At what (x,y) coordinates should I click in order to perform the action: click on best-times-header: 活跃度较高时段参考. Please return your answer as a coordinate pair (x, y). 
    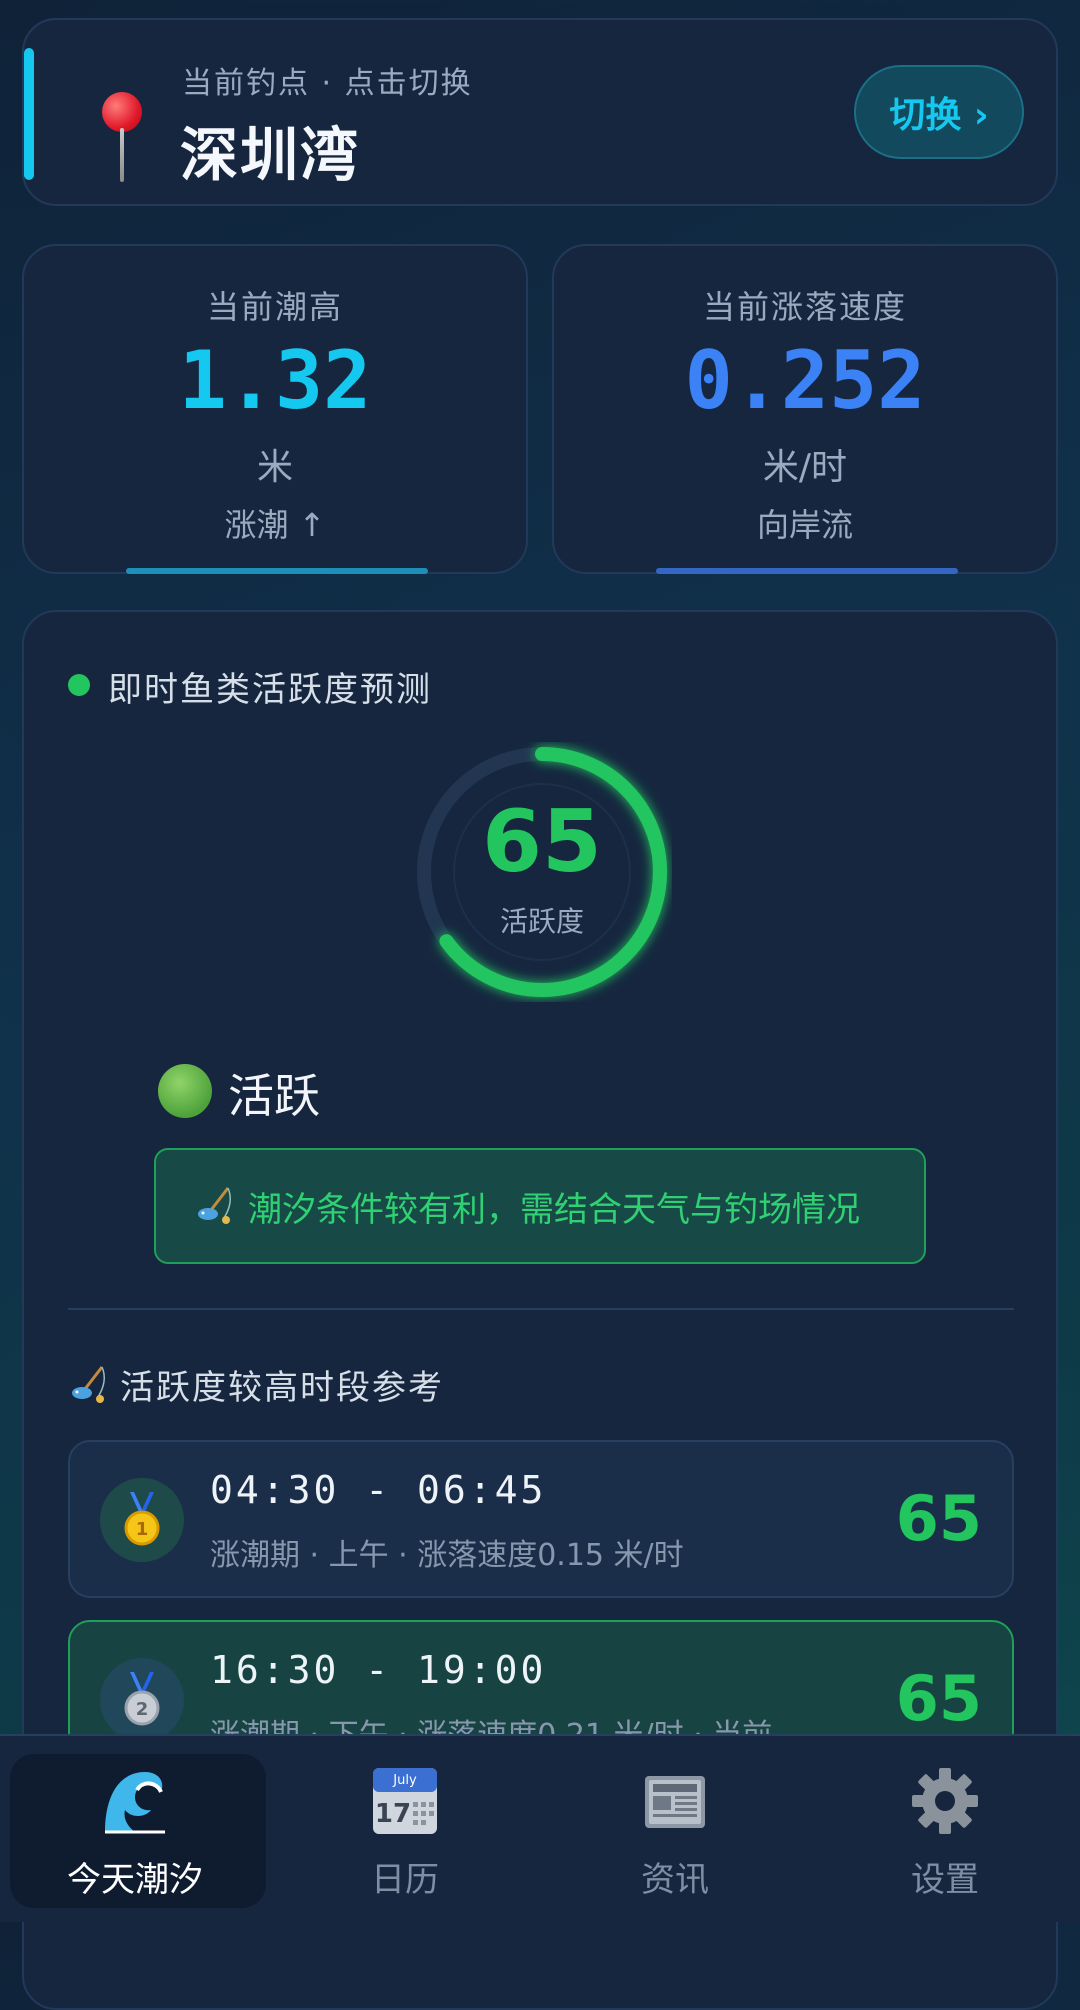
    Looking at the image, I should click on (256, 1384).